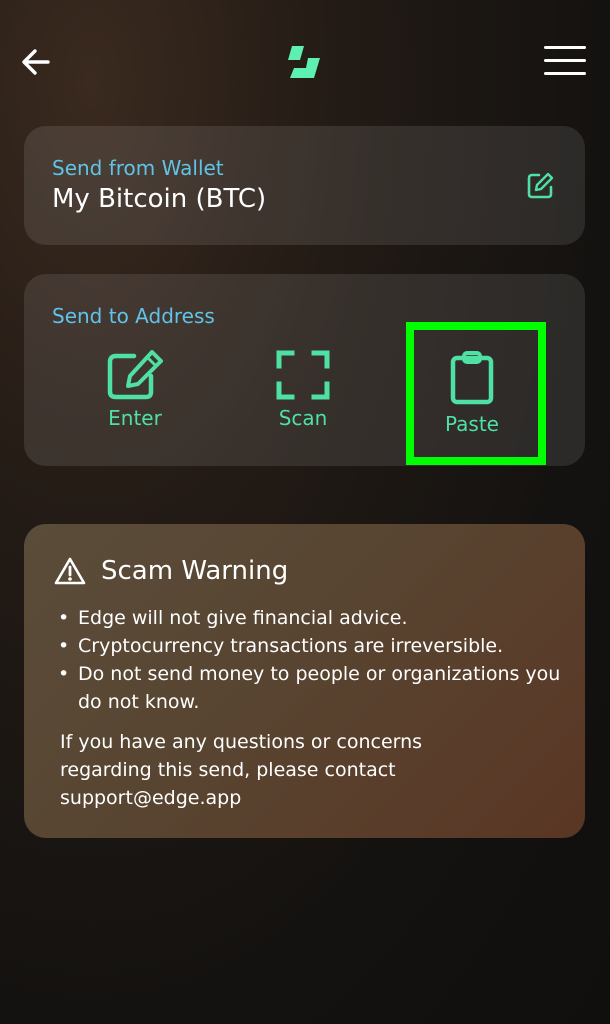 This screenshot has width=610, height=1024. I want to click on hamburger-menu-button, so click(565, 62).